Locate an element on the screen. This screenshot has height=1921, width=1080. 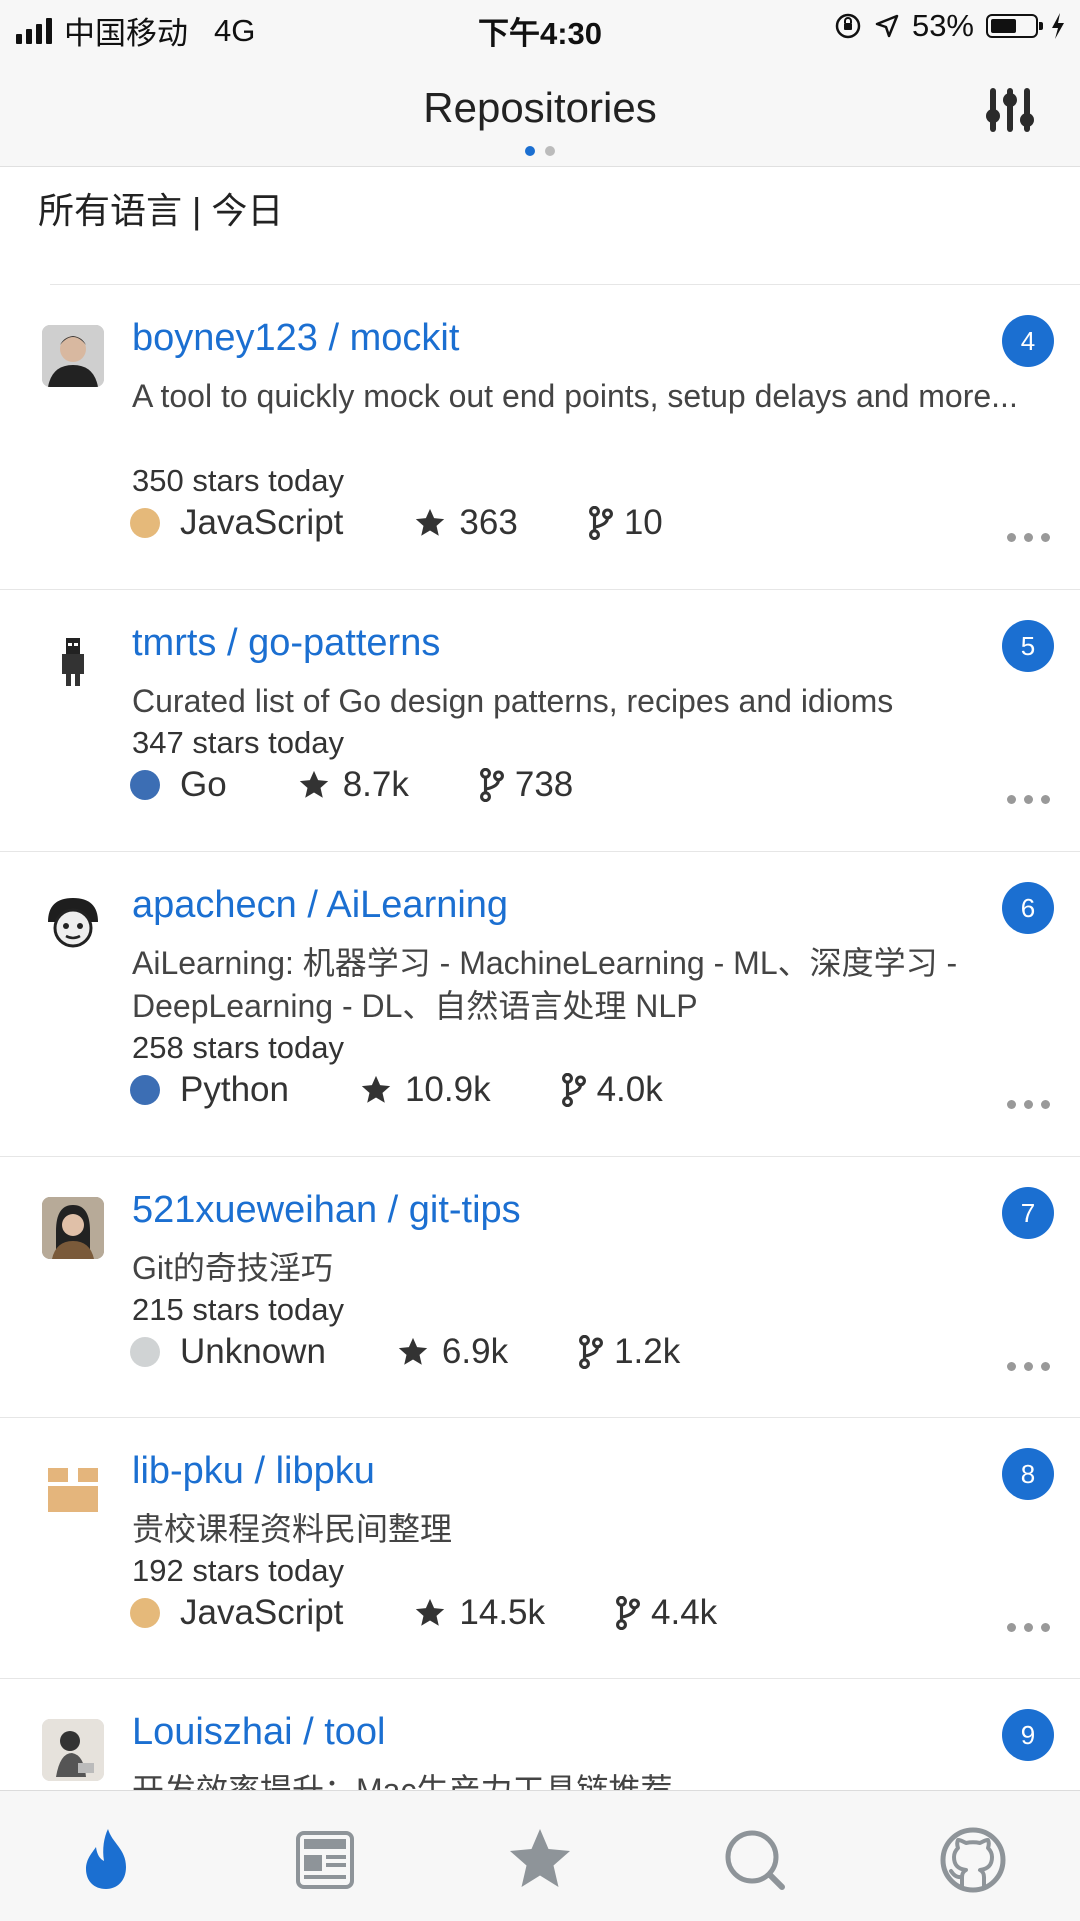
star-count-value: 10.9k is located at coordinates (447, 1089).